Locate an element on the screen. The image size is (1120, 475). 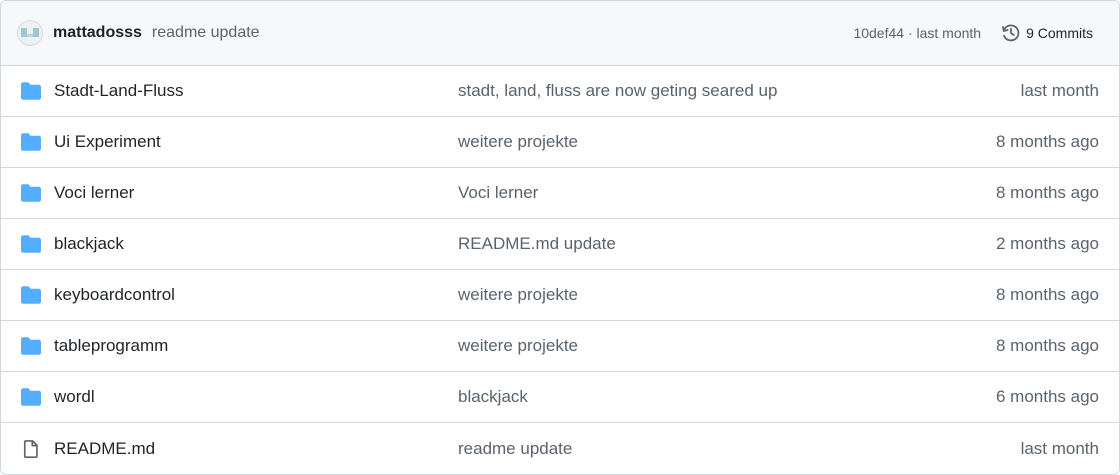
commit-date: 6 months ago is located at coordinates (1047, 396).